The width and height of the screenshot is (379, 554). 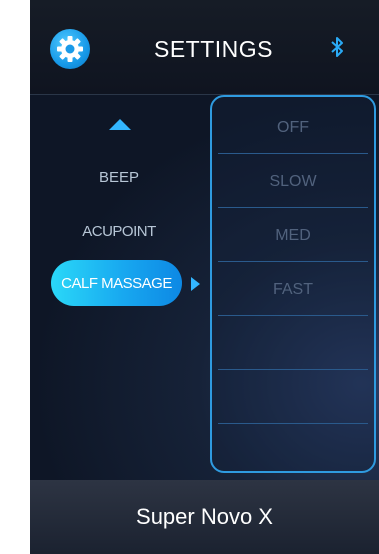 I want to click on bluetooth-button, so click(x=337, y=49).